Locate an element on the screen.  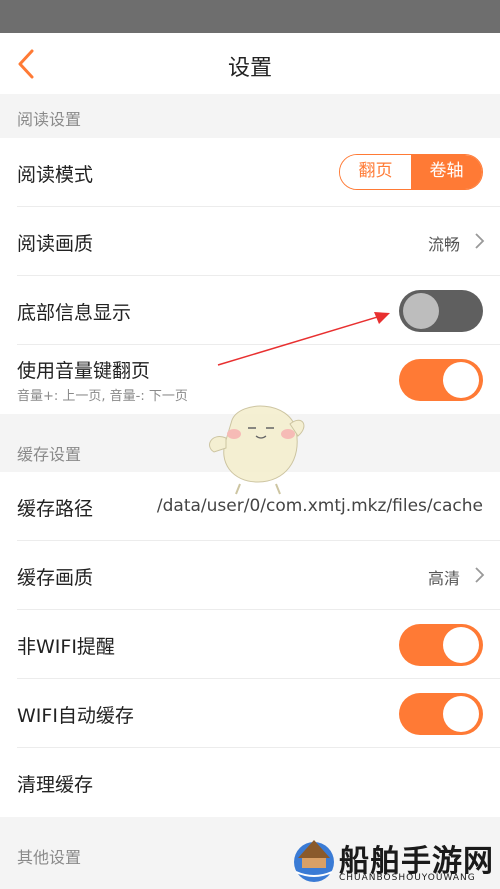
read-quality-row: 阅读画质 流畅 is located at coordinates (250, 241).